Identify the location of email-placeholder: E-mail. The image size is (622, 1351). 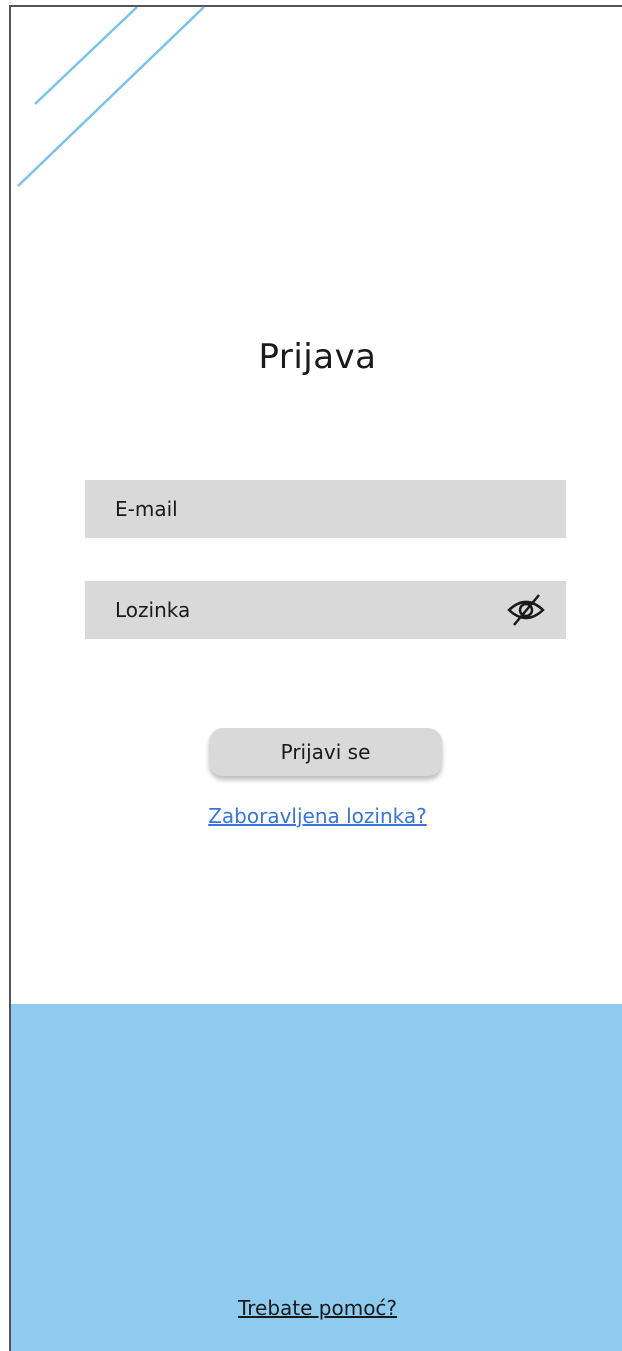
(146, 509).